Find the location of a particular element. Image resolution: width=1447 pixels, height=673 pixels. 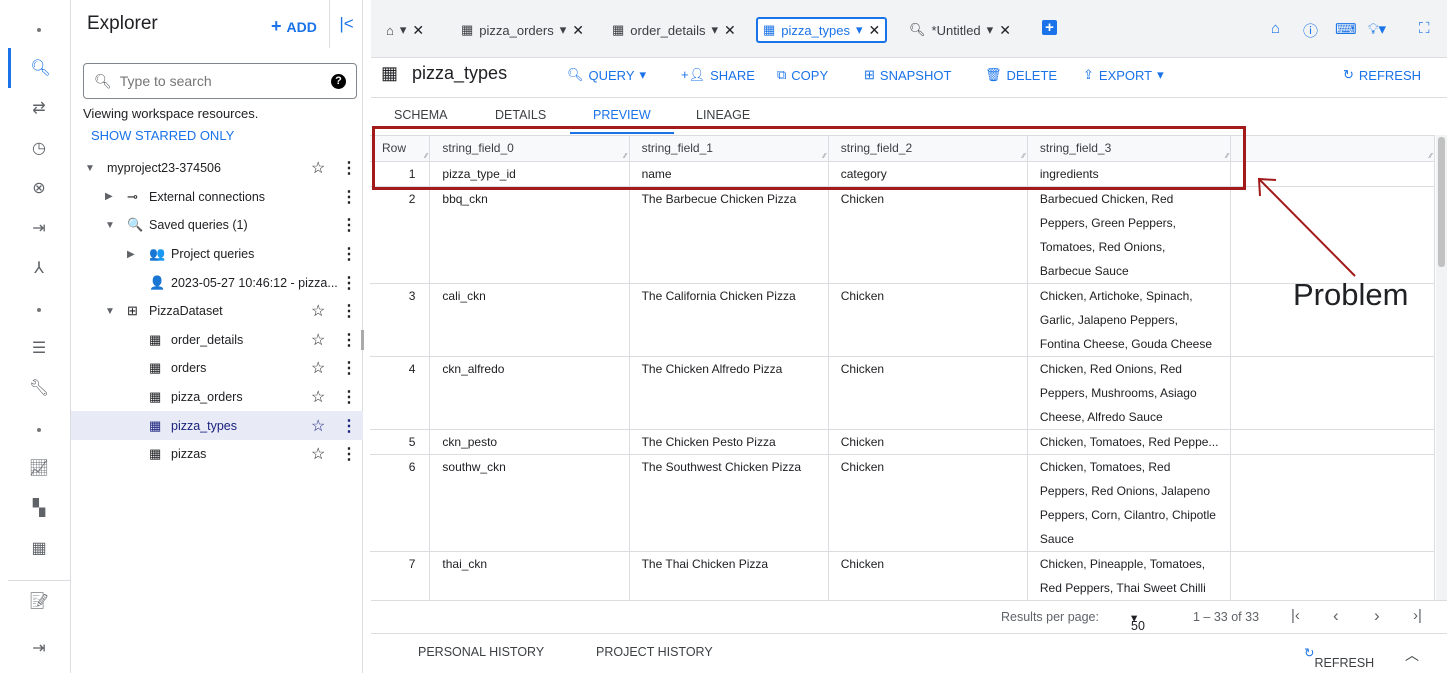

search-icon: 🔍︎ is located at coordinates (39, 68).